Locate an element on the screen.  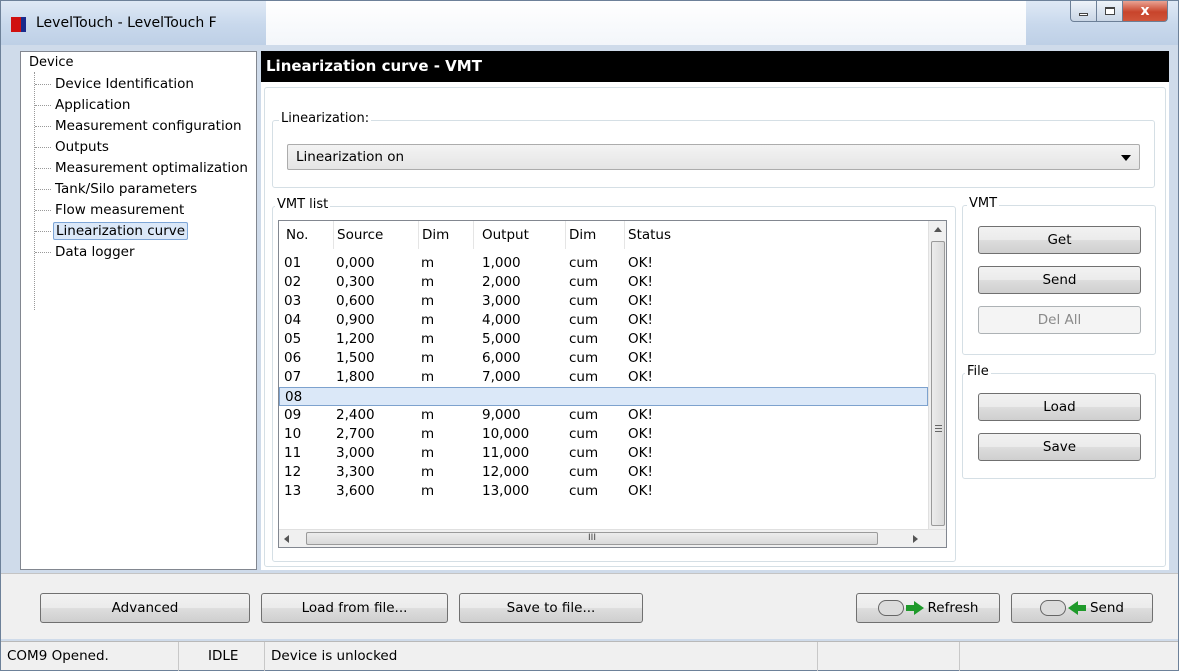
tree-item-measurement-configuration: Measurement configuration is located at coordinates (139, 126).